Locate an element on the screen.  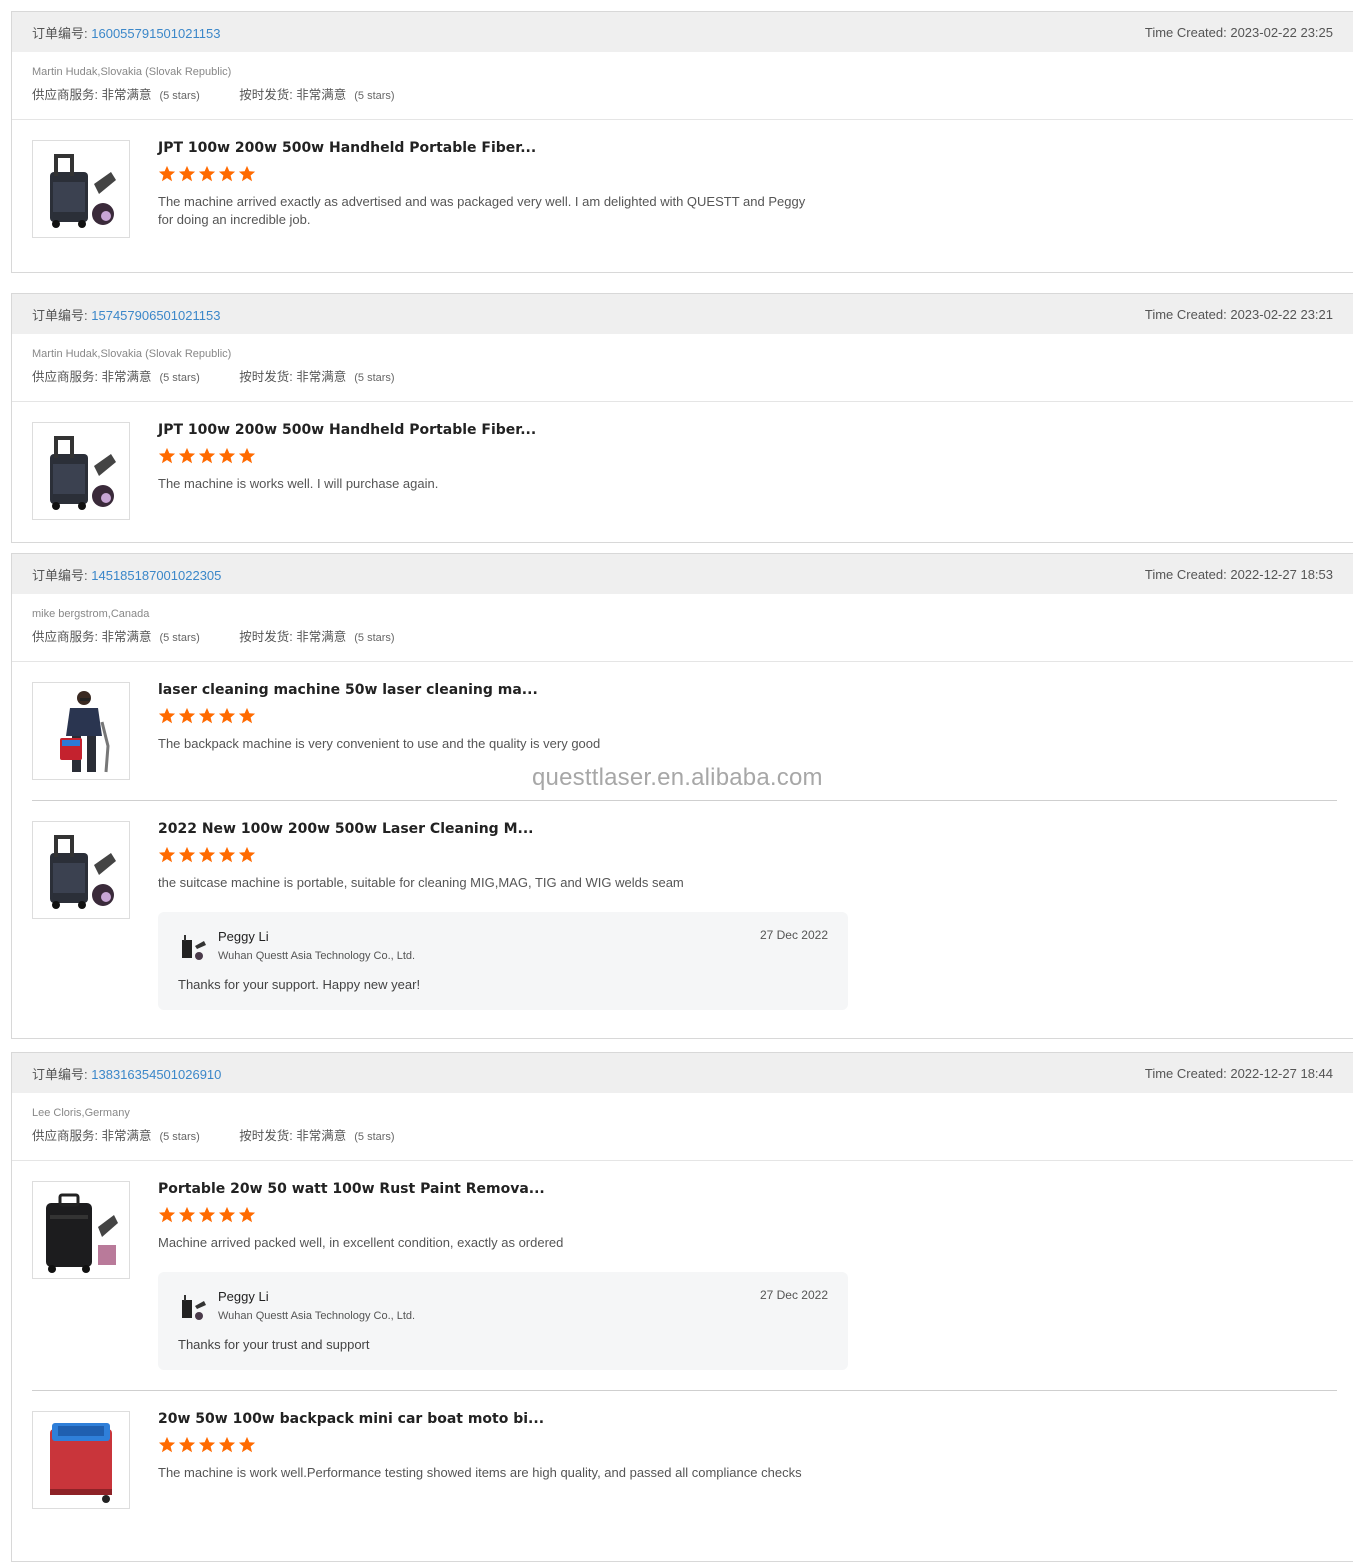
backpack-laser-operator-image is located at coordinates (85, 732).